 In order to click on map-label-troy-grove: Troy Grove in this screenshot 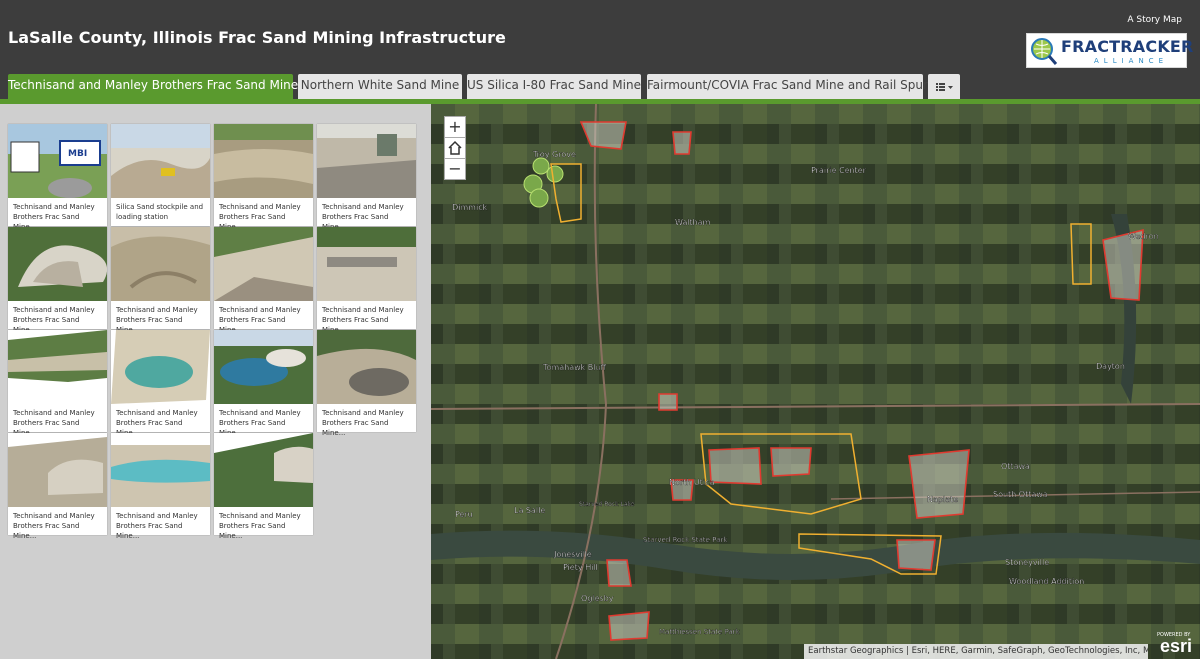, I will do `click(554, 154)`.